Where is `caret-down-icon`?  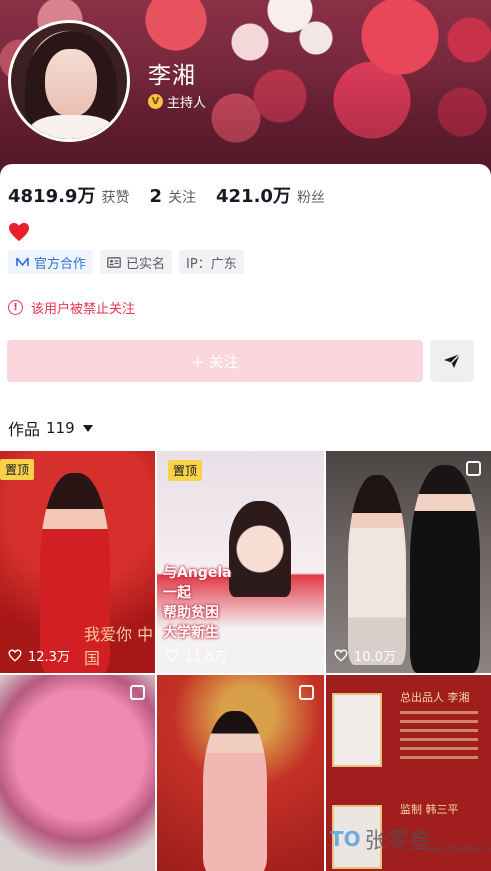
caret-down-icon is located at coordinates (87, 428).